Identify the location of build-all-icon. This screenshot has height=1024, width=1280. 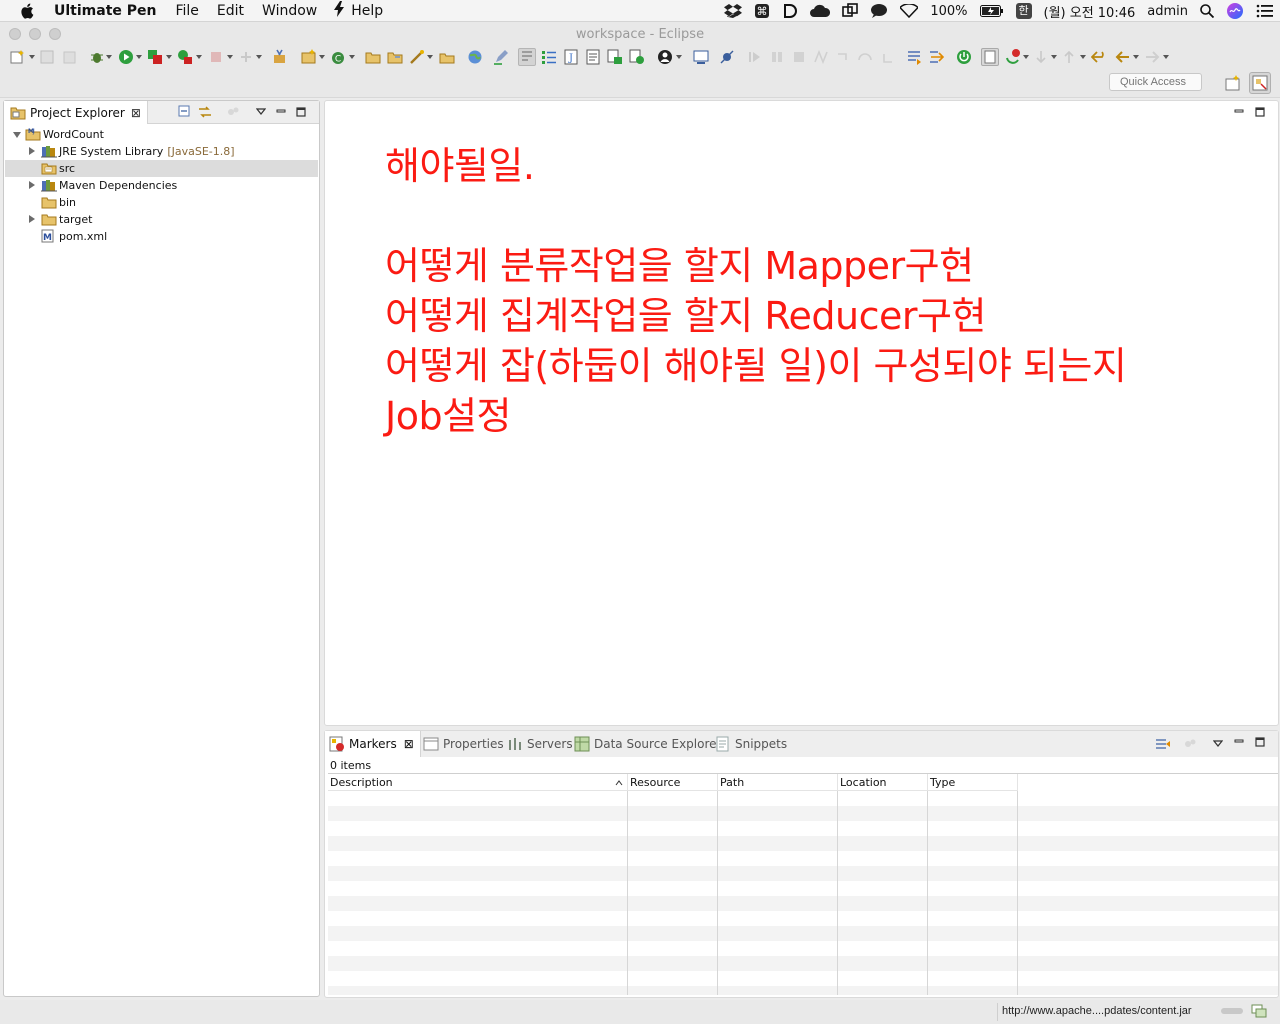
(280, 57).